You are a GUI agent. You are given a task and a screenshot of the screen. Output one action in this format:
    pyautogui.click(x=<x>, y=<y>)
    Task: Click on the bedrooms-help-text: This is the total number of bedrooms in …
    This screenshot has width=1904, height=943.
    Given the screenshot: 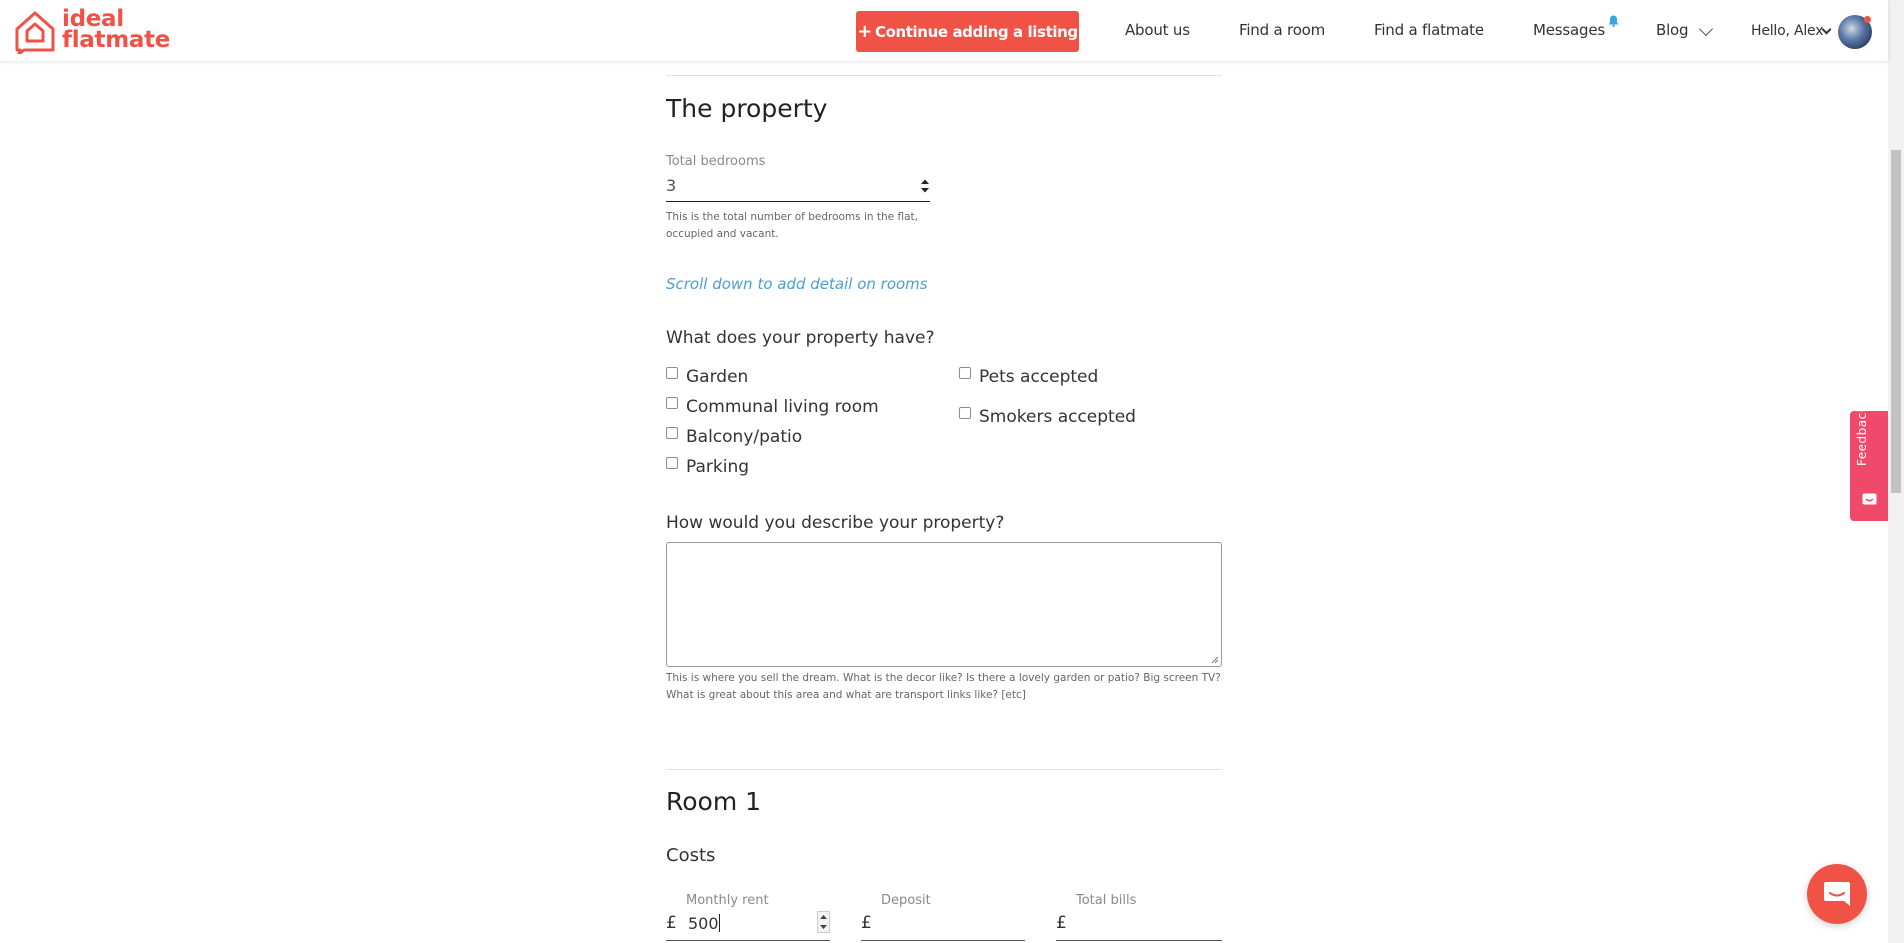 What is the action you would take?
    pyautogui.click(x=792, y=225)
    